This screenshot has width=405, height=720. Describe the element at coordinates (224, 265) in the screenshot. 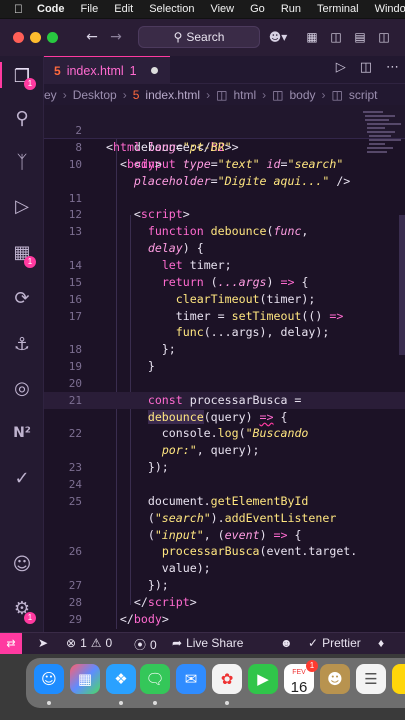

I see `code-line: 14 let timer;` at that location.